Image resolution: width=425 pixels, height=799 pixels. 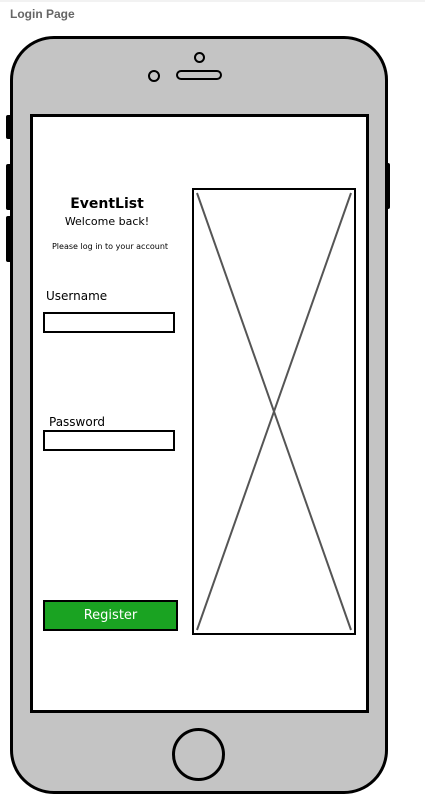 What do you see at coordinates (212, 1) in the screenshot?
I see `top-rule` at bounding box center [212, 1].